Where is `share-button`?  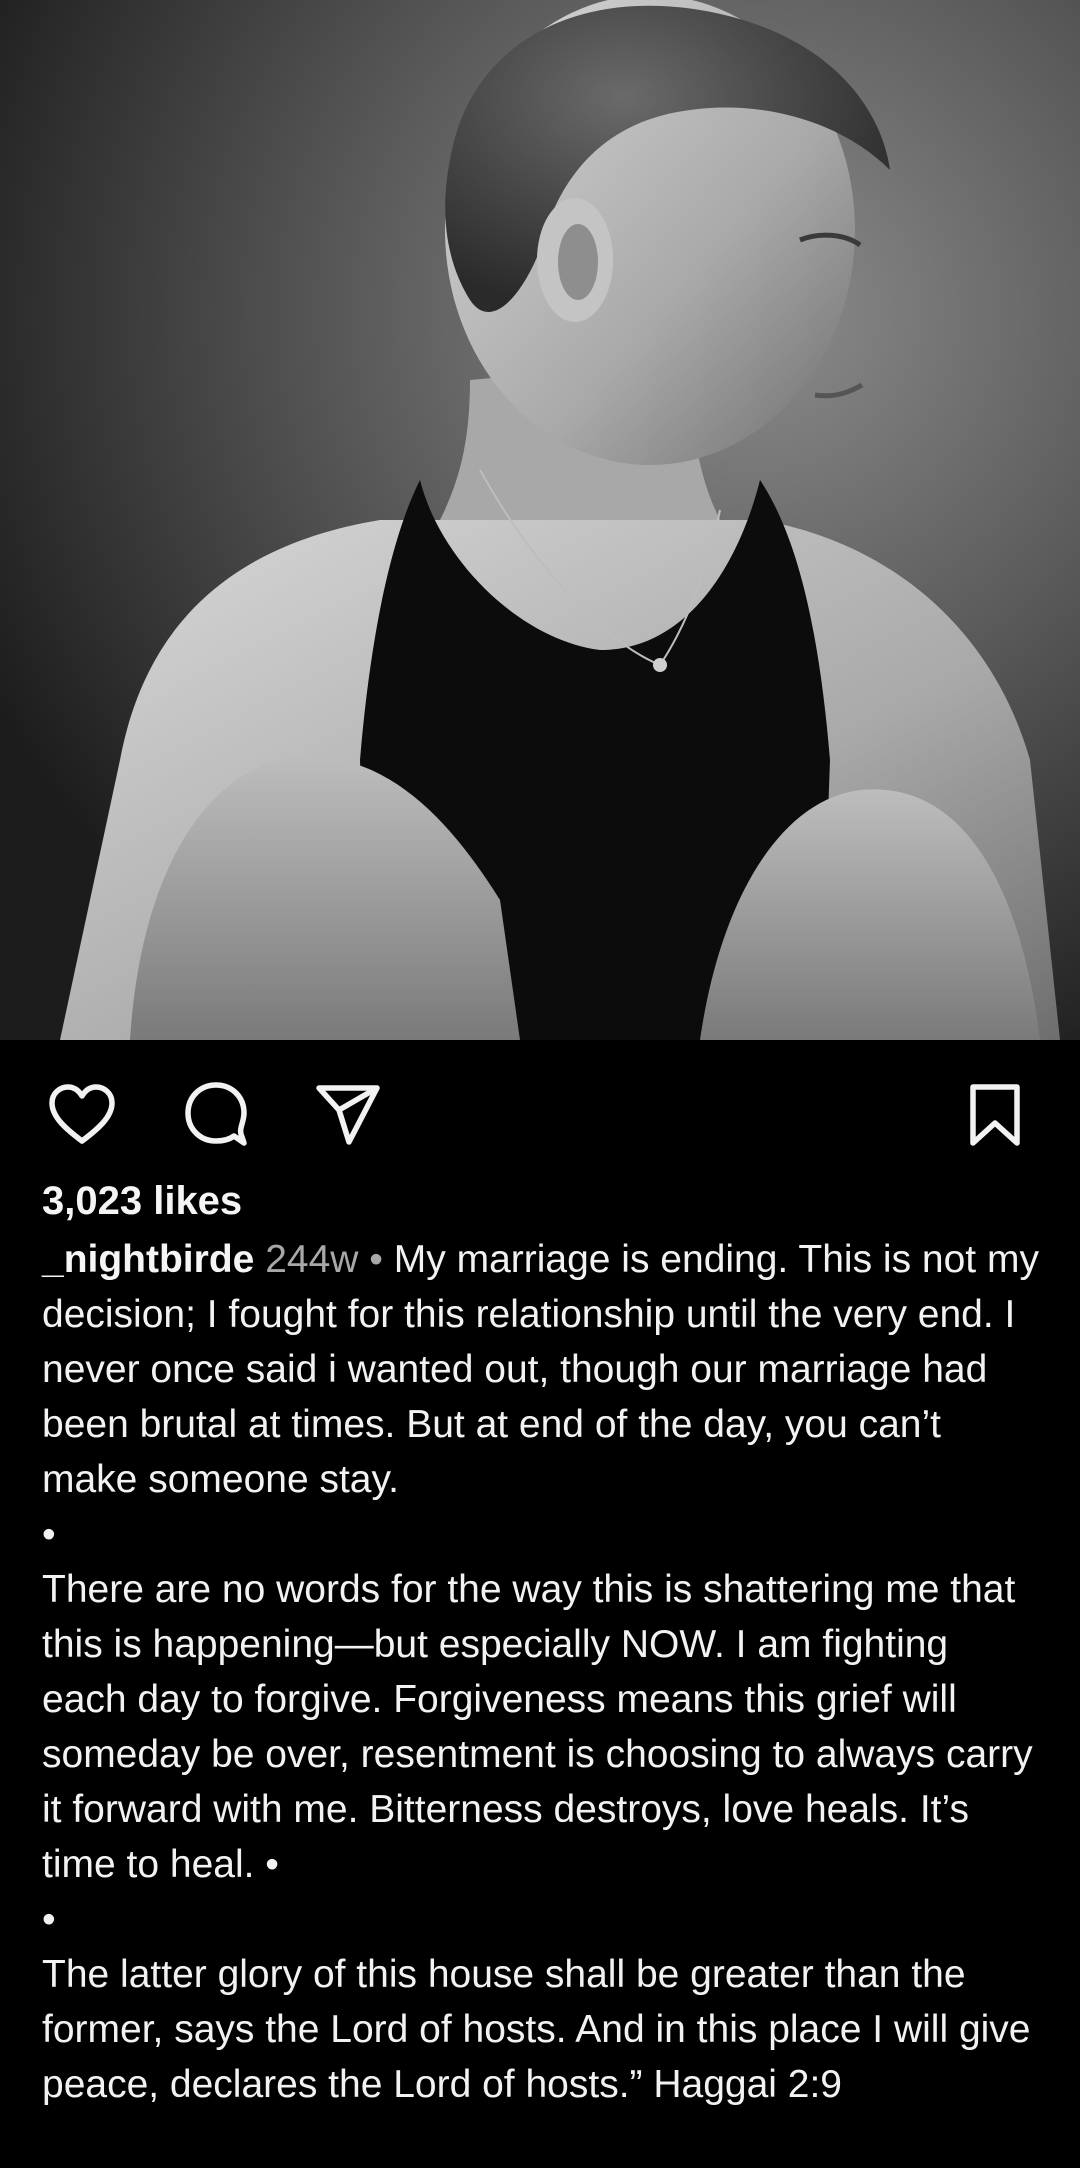
share-button is located at coordinates (348, 1115).